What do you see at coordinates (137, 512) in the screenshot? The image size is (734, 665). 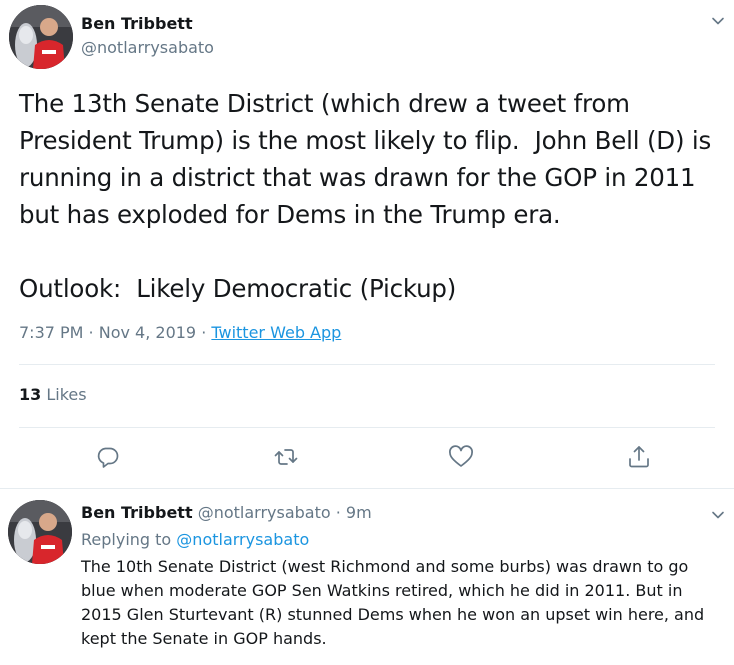 I see `reply-author-name: Ben Tribbett` at bounding box center [137, 512].